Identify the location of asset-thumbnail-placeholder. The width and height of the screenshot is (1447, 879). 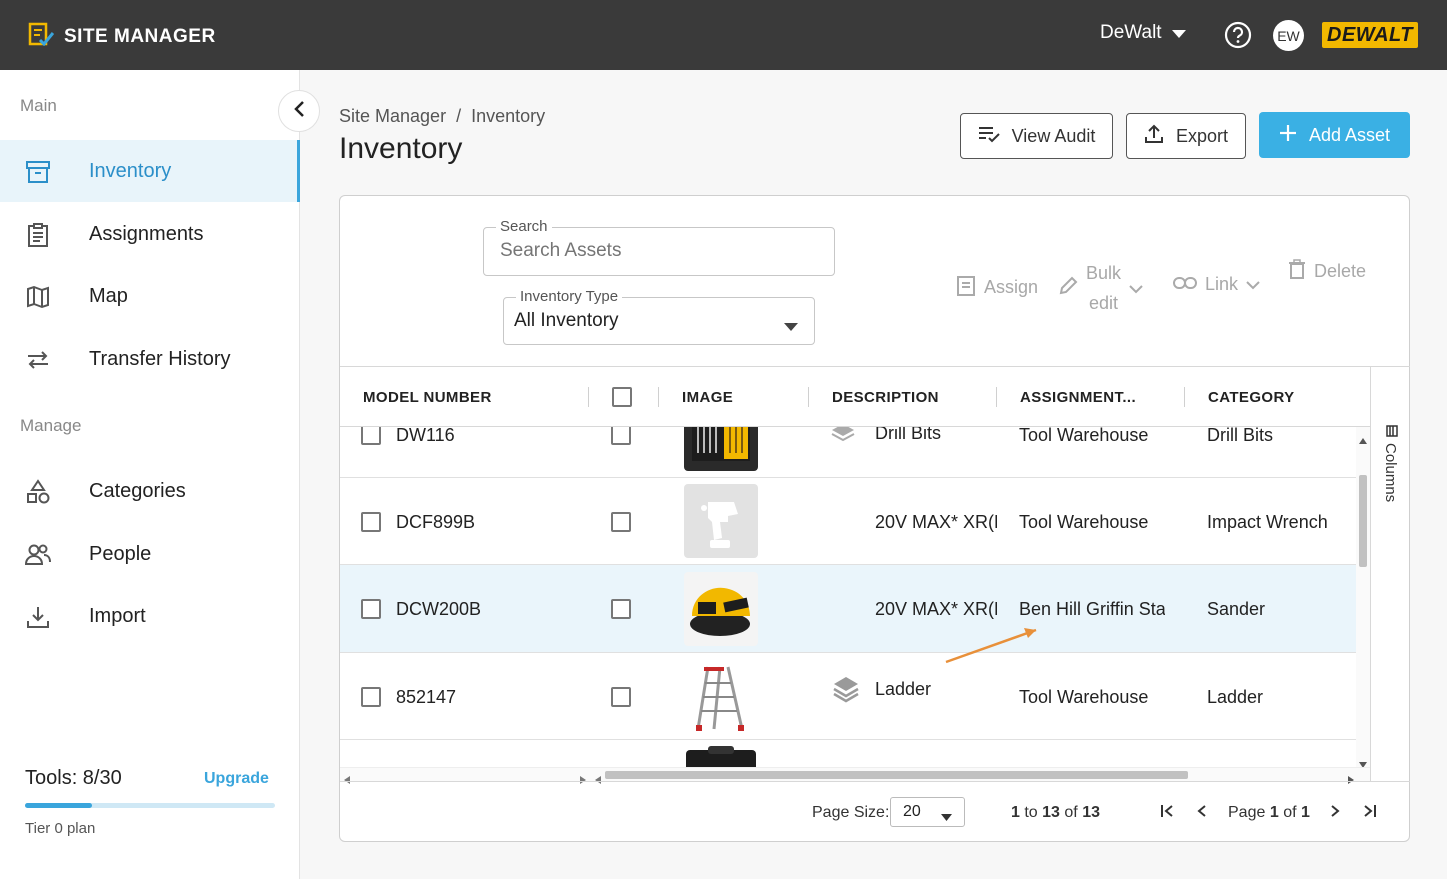
(721, 521).